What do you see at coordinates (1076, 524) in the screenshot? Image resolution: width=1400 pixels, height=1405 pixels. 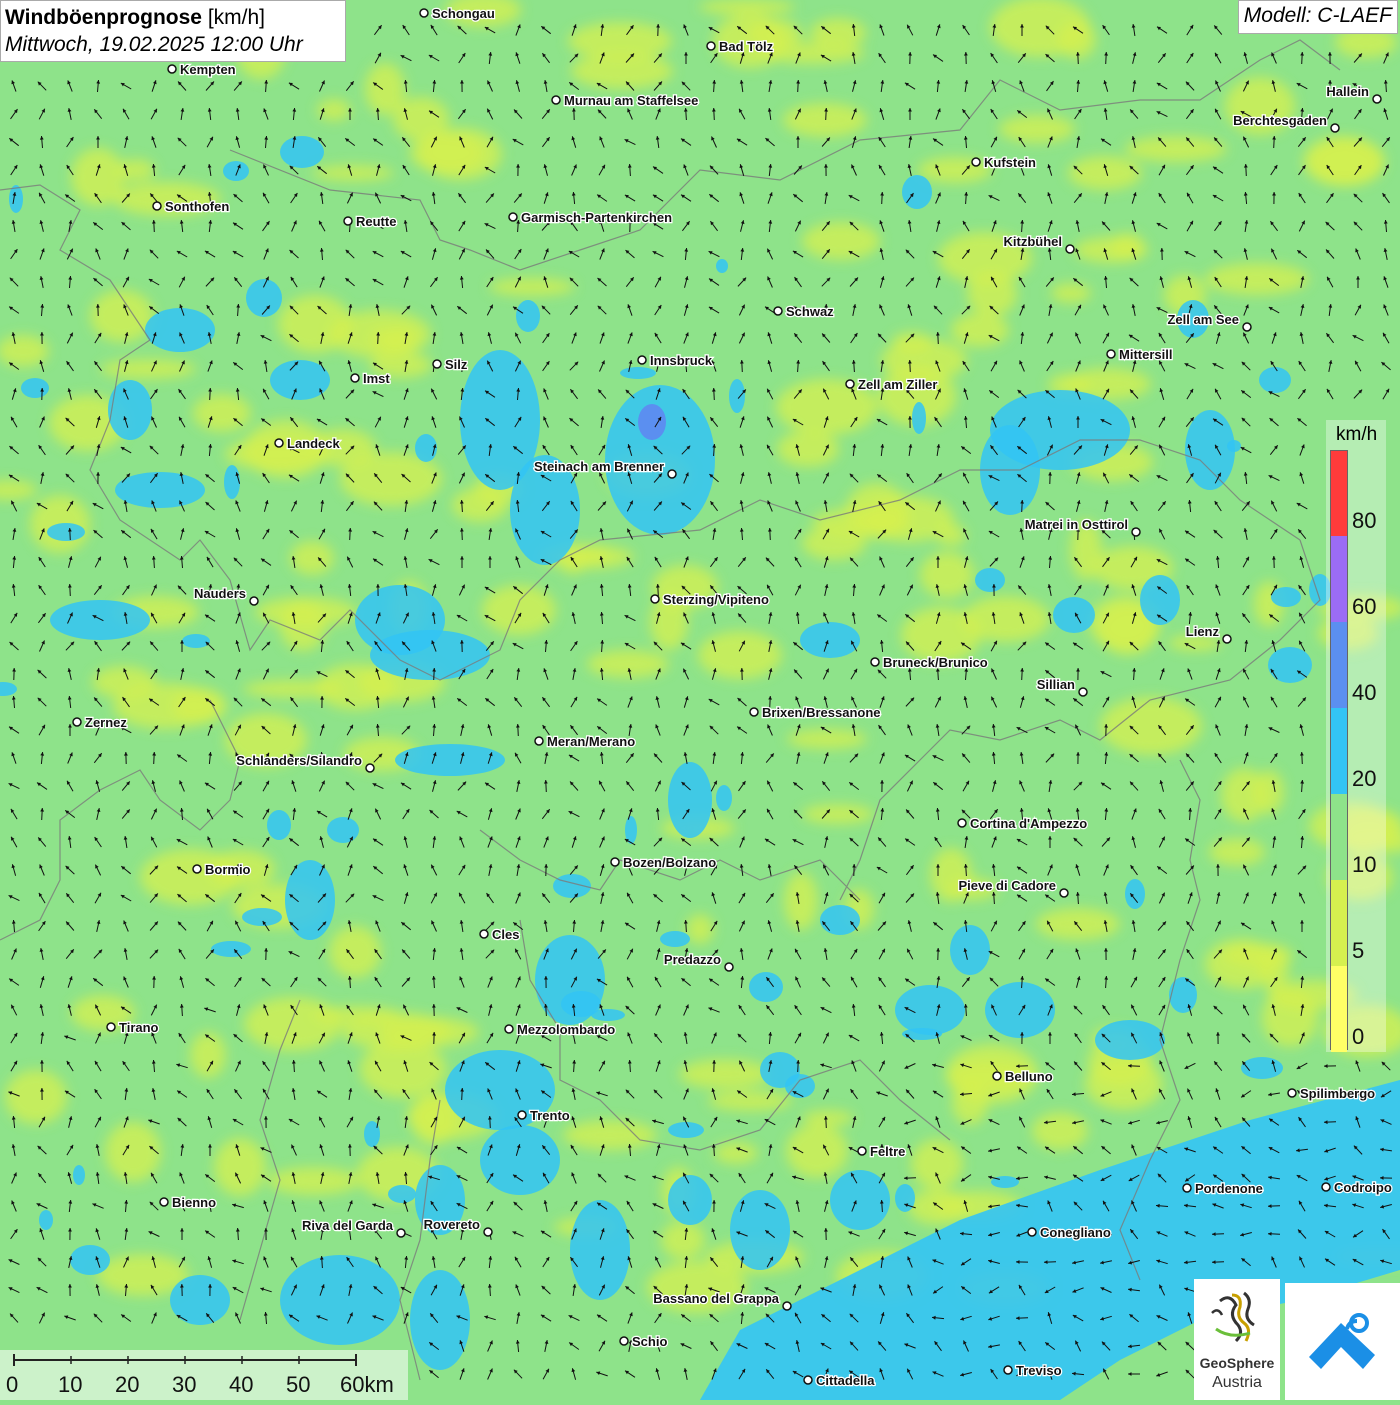 I see `city-label: Matrei in Osttirol` at bounding box center [1076, 524].